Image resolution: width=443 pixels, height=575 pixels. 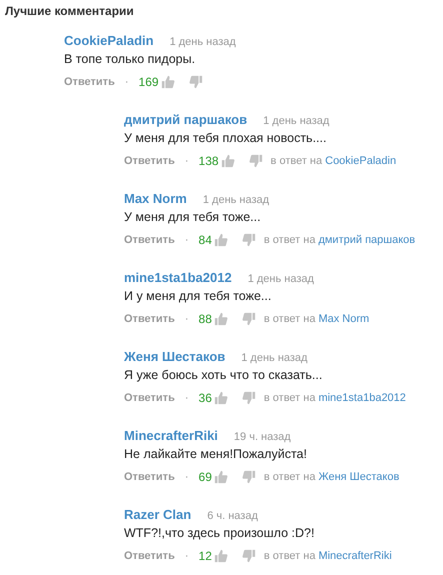 What do you see at coordinates (262, 437) in the screenshot?
I see `timestamp: 19 ч. назад` at bounding box center [262, 437].